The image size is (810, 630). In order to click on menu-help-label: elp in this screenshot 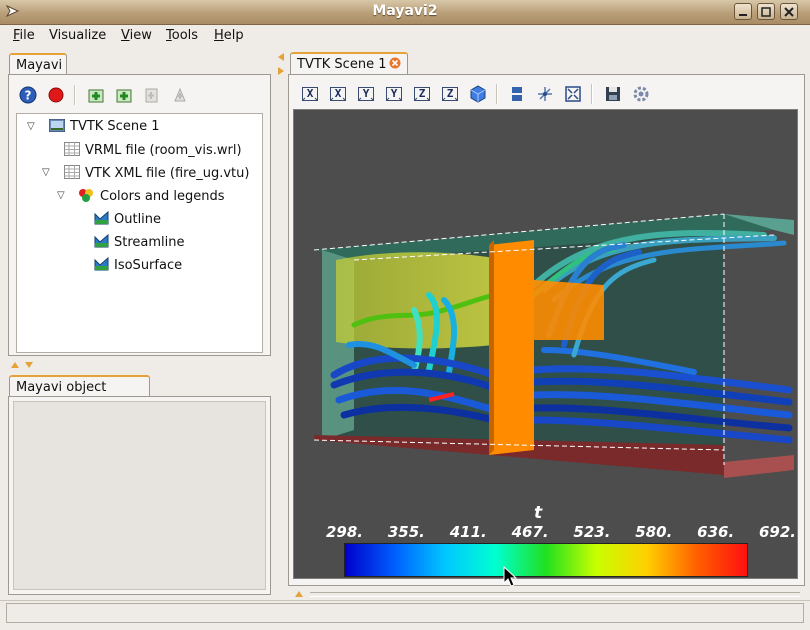, I will do `click(233, 35)`.